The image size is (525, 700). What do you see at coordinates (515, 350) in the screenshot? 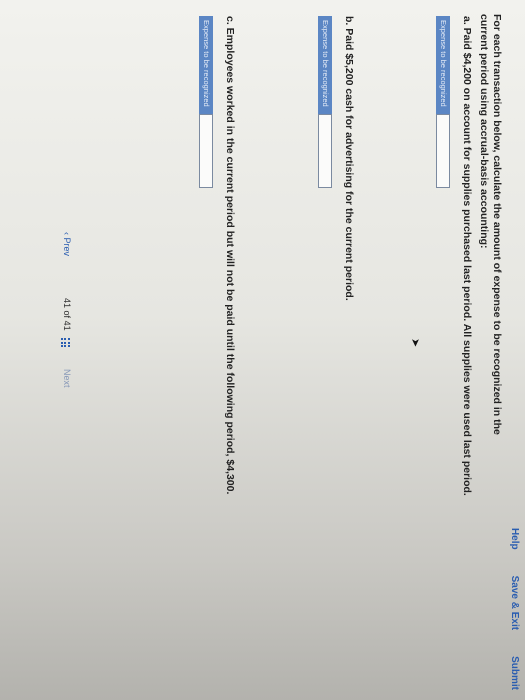
I see `top-toolbar: Help Save & Exit Submit` at bounding box center [515, 350].